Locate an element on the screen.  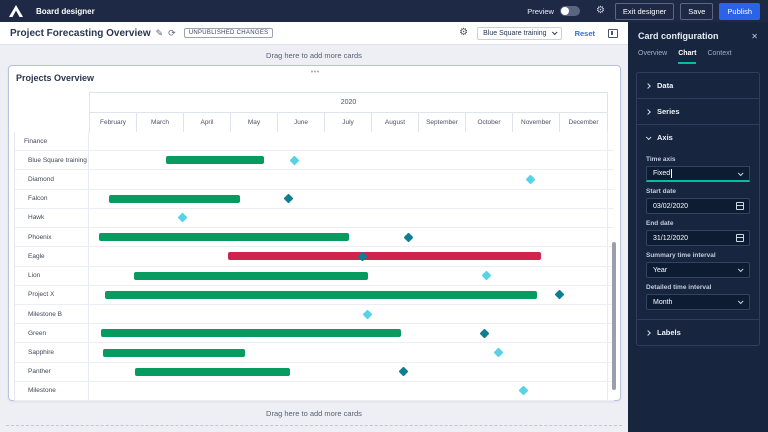
gantt-row: Milestone B is located at coordinates (314, 314).